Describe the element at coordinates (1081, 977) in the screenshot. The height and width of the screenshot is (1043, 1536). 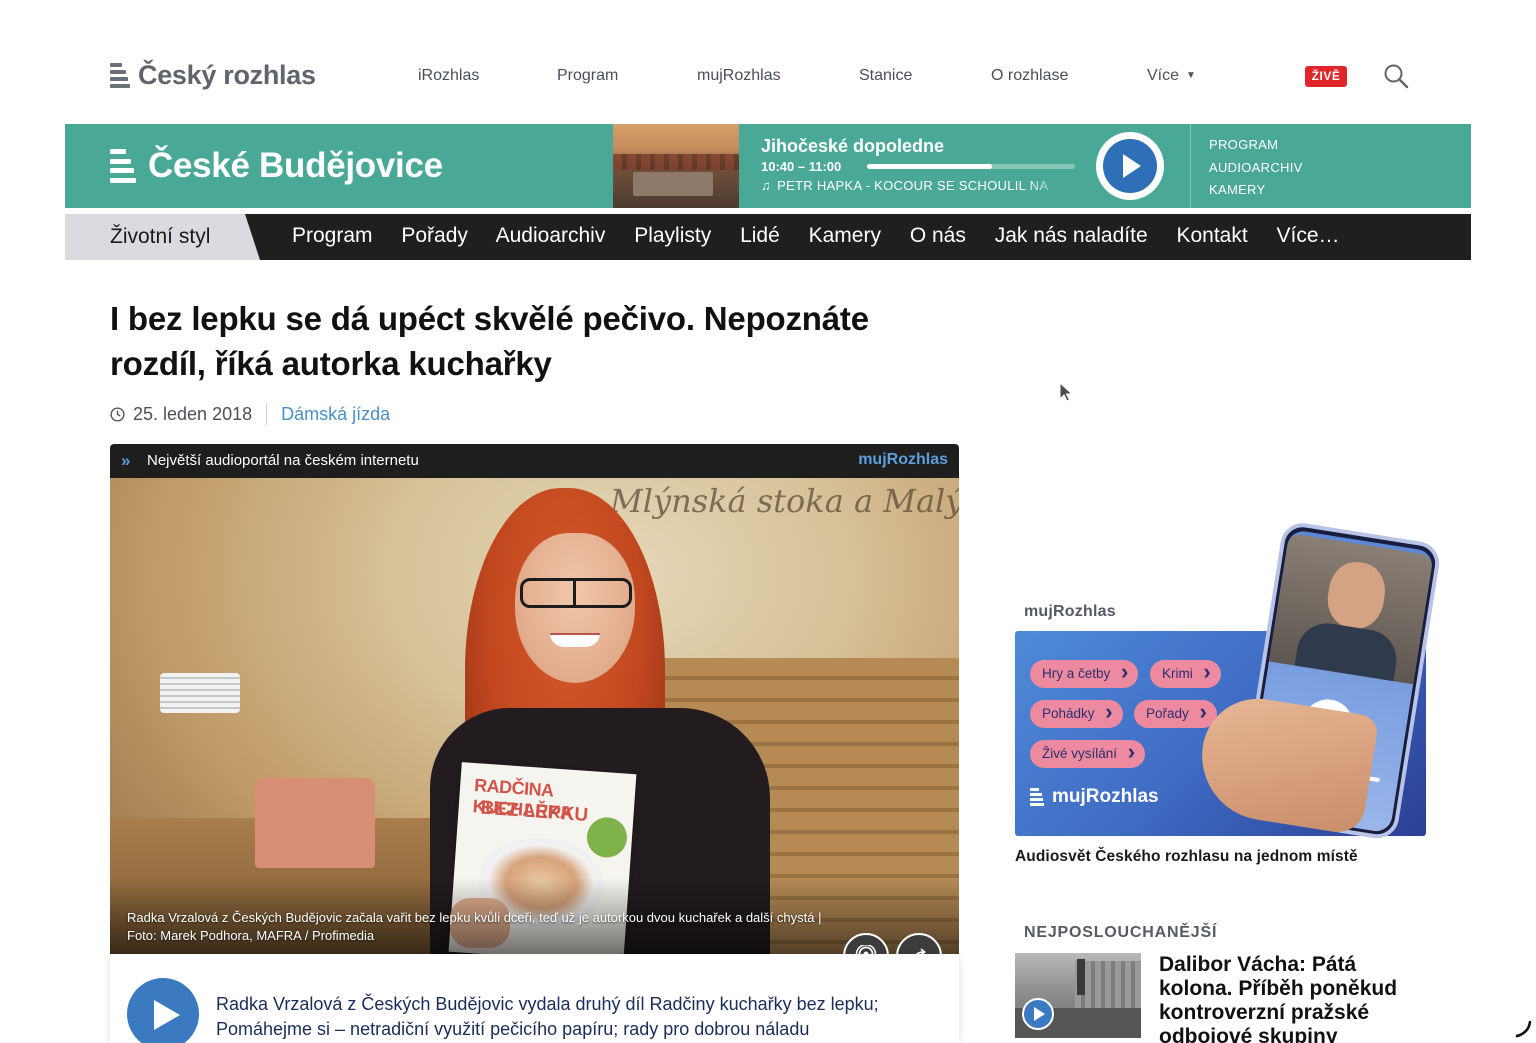
I see `thumb-statue` at that location.